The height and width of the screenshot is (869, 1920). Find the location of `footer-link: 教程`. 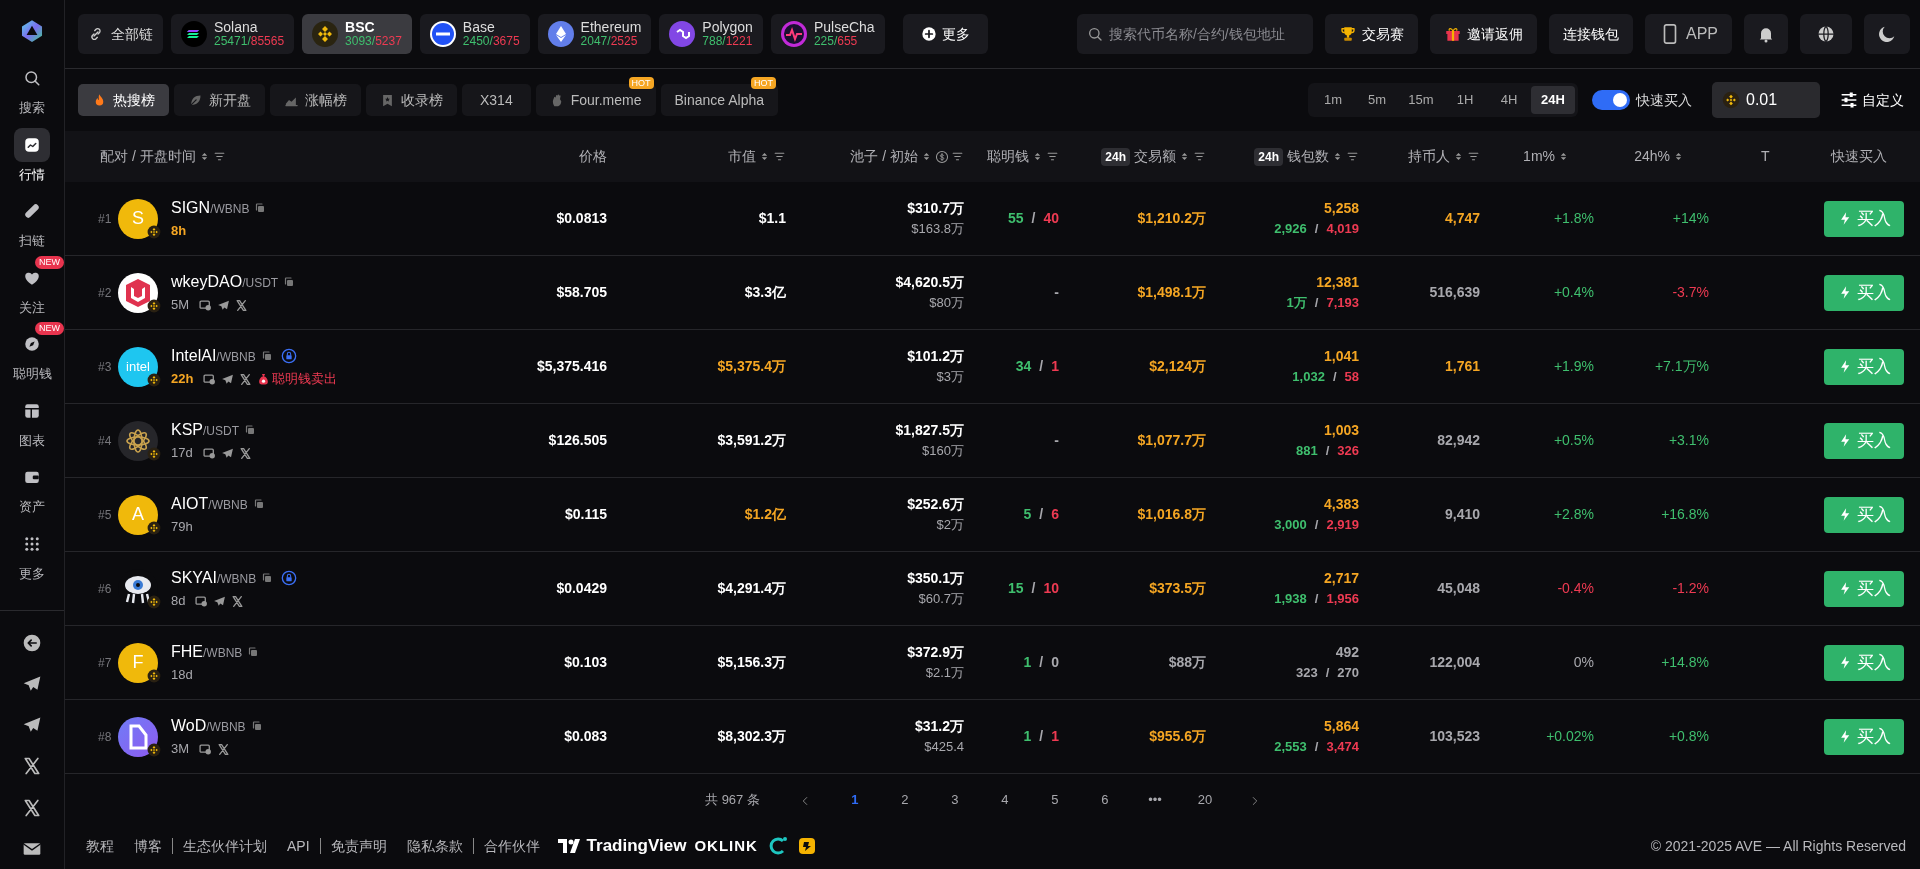

footer-link: 教程 is located at coordinates (100, 846).